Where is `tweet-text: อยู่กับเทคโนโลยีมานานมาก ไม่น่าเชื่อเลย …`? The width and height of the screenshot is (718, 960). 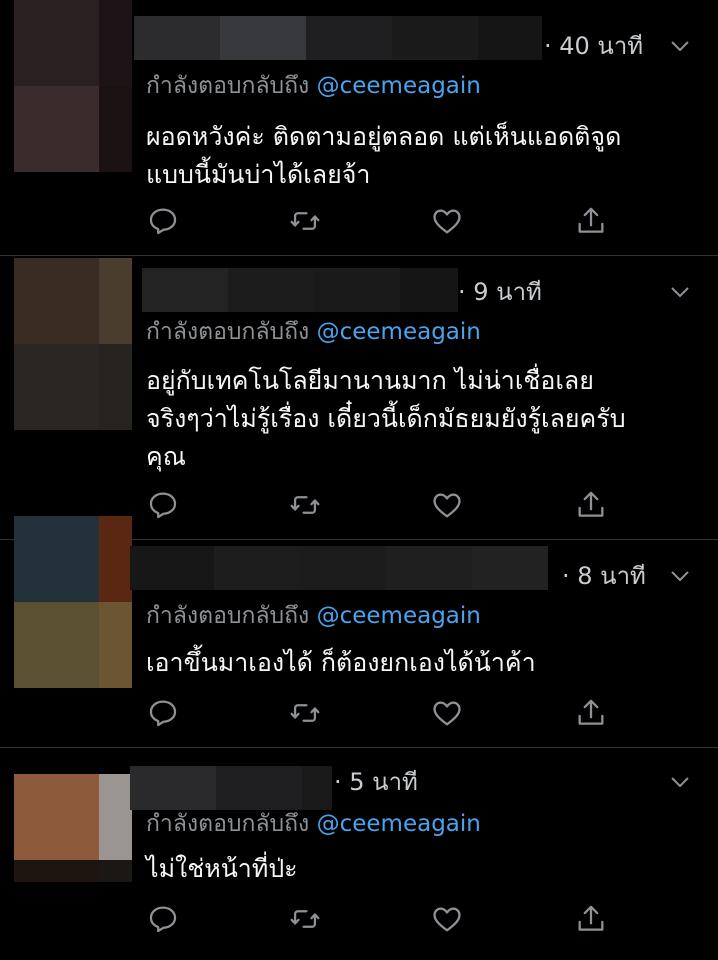
tweet-text: อยู่กับเทคโนโลยีมานานมาก ไม่น่าเชื่อเลย … is located at coordinates (422, 419).